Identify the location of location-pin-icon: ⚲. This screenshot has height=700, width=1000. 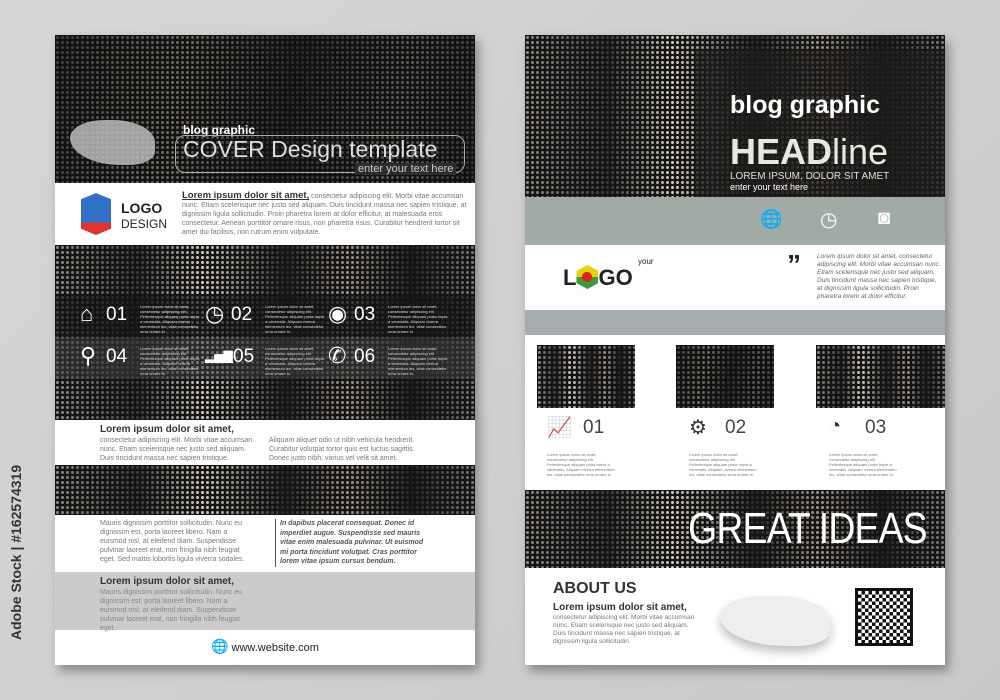
(88, 355).